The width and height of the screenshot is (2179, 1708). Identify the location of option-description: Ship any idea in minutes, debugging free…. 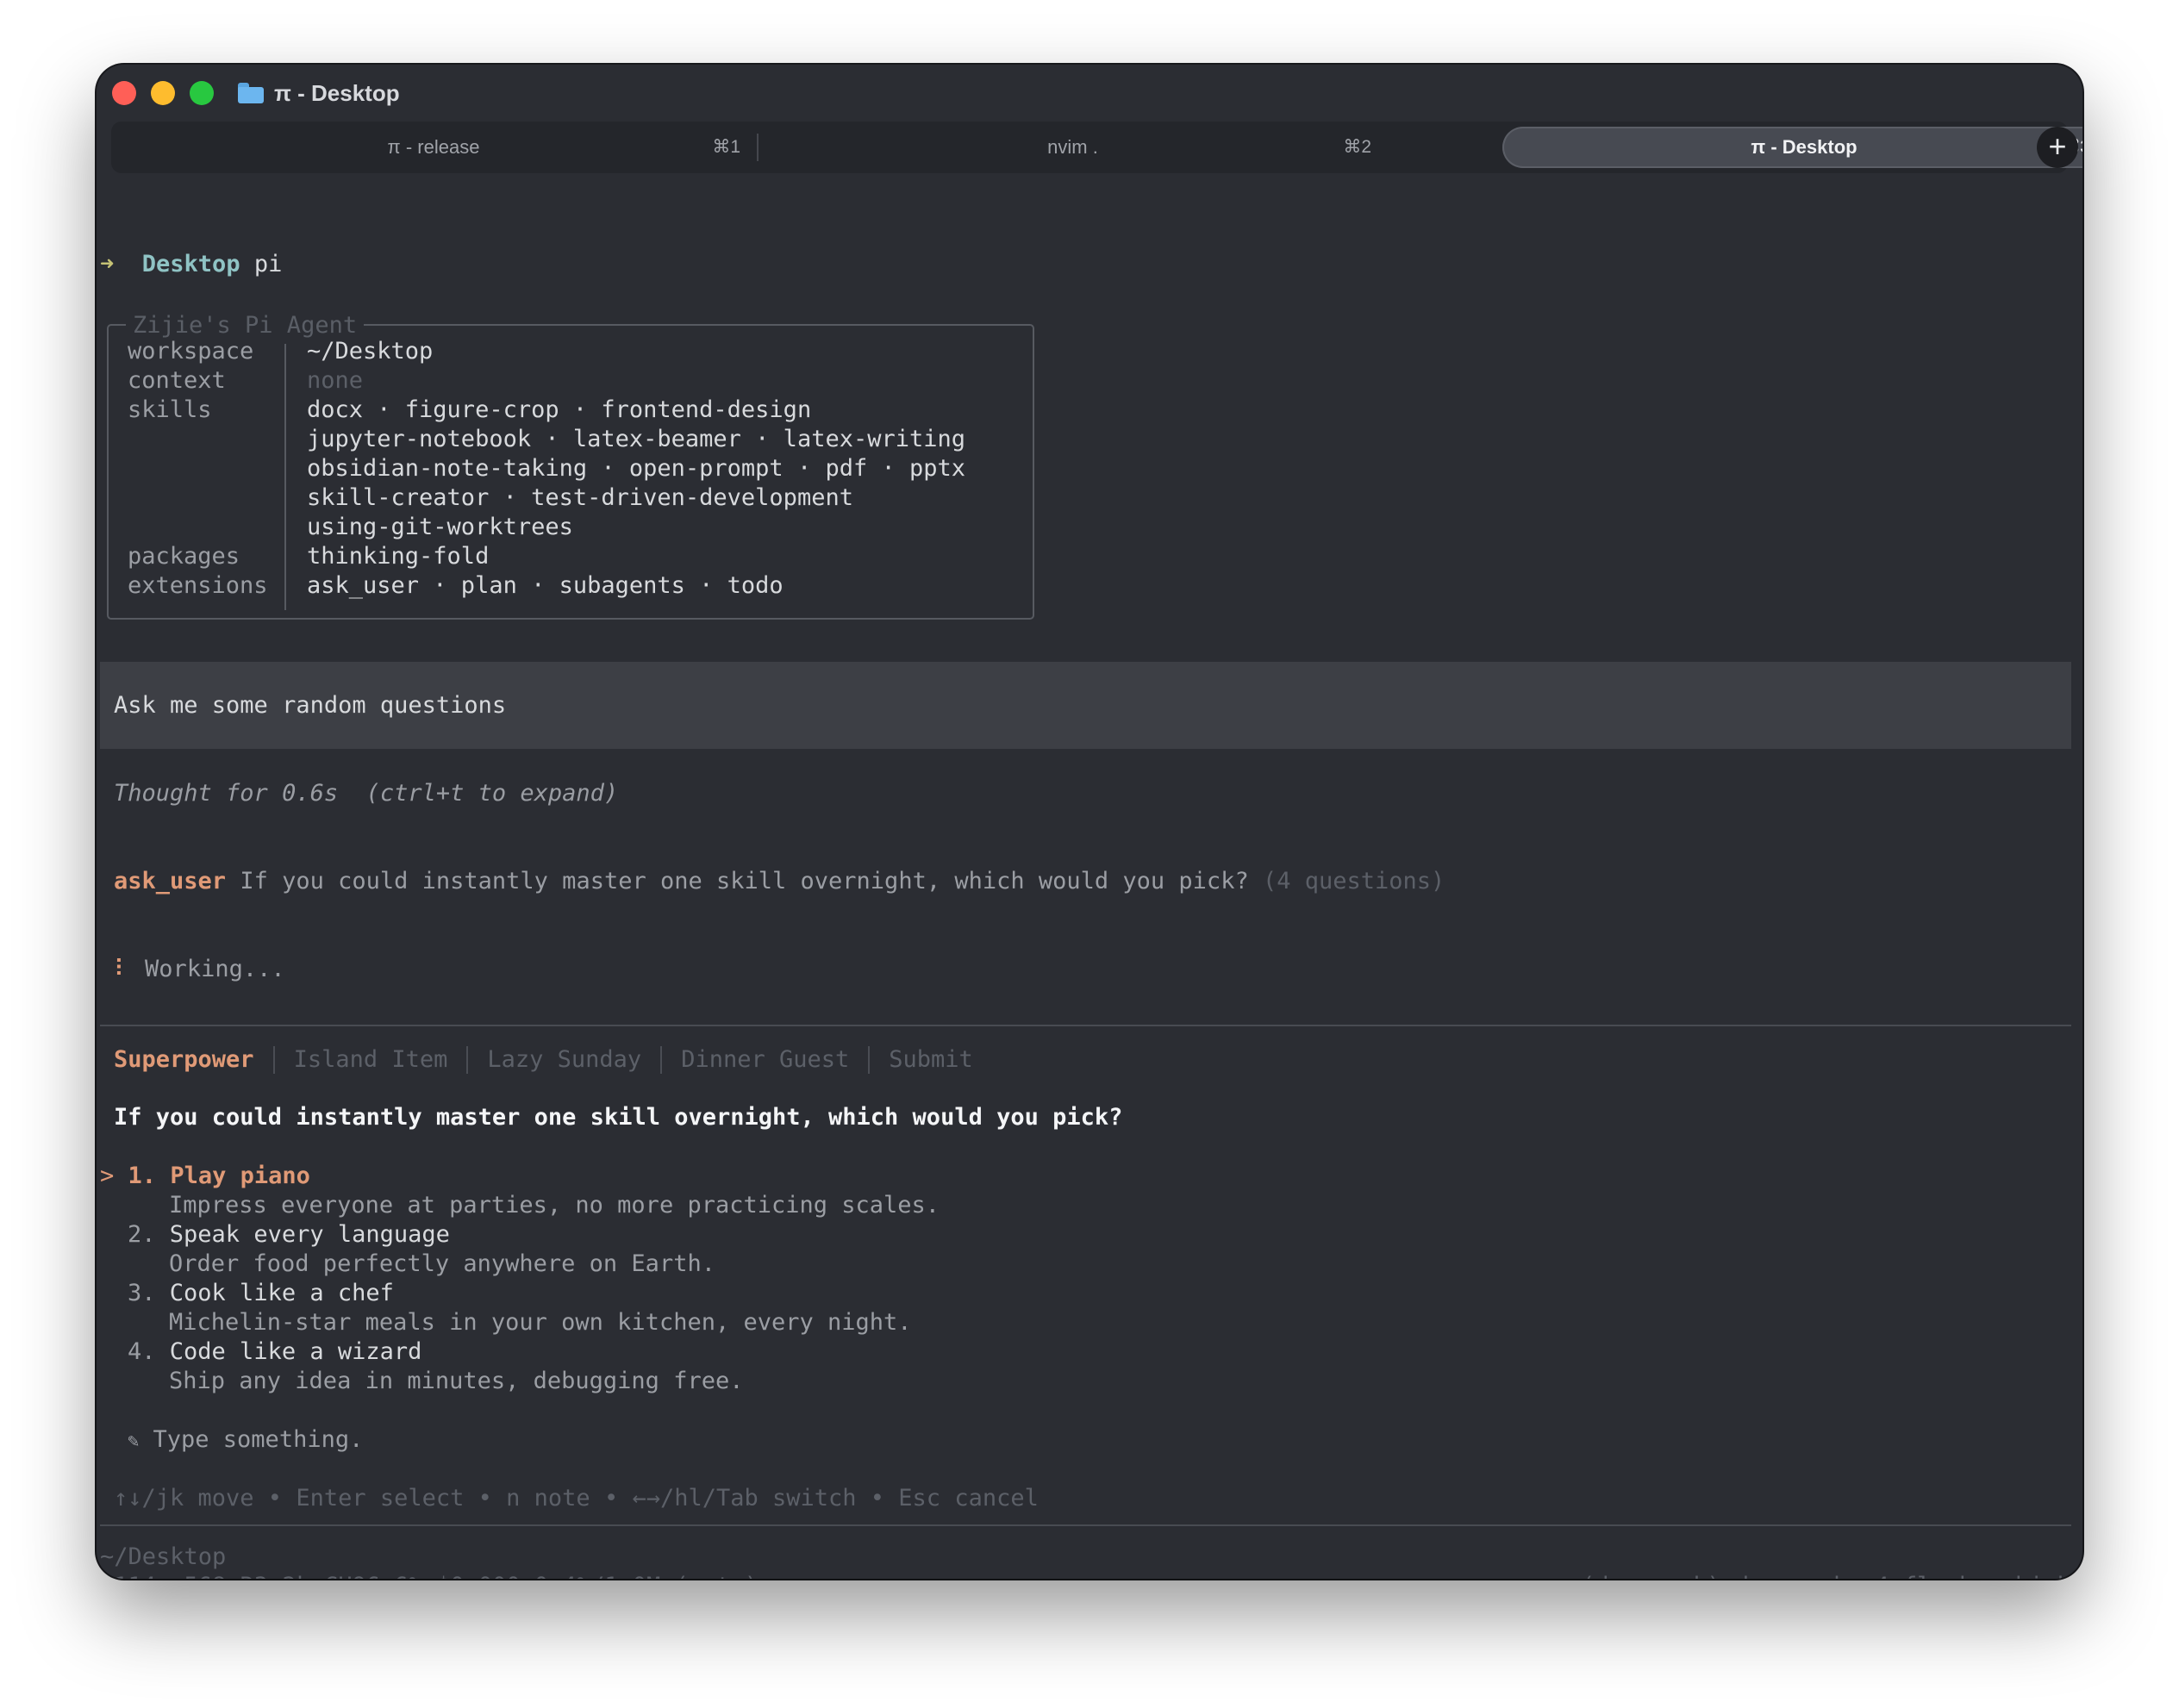
(456, 1381).